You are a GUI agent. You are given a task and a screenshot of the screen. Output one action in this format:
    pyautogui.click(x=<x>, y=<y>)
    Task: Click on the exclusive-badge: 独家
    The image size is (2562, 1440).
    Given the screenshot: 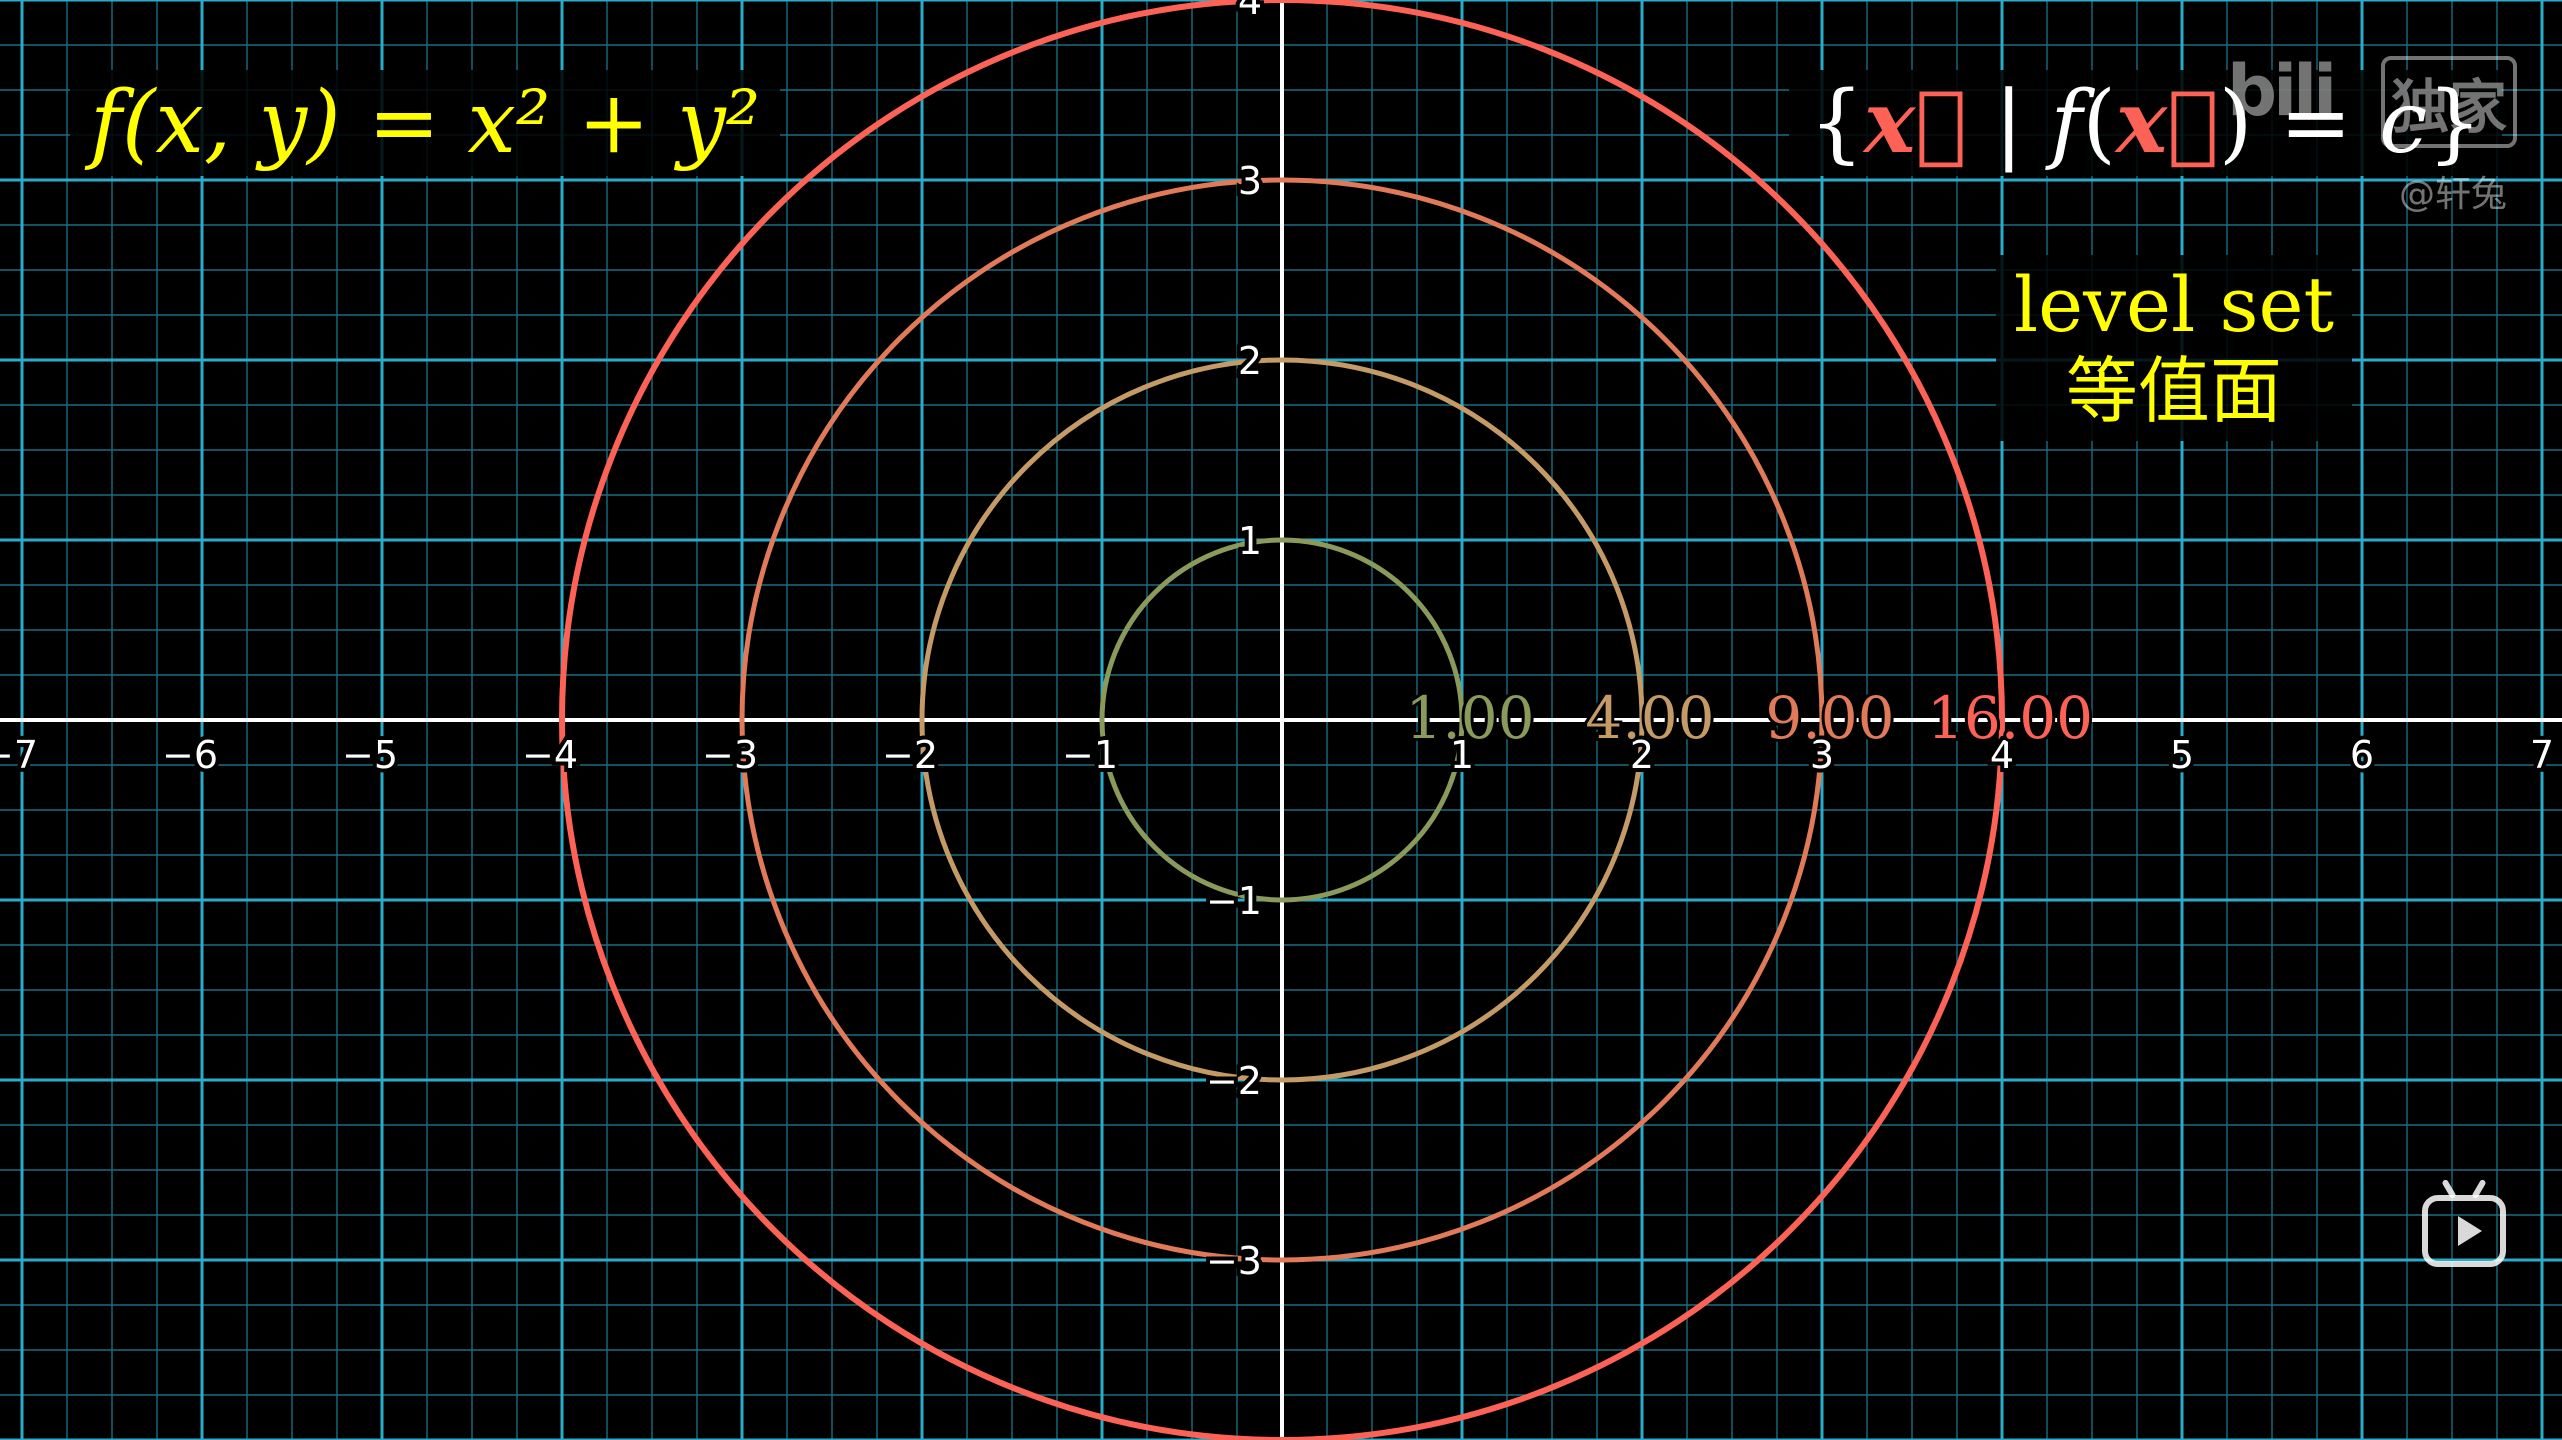 What is the action you would take?
    pyautogui.click(x=2448, y=102)
    